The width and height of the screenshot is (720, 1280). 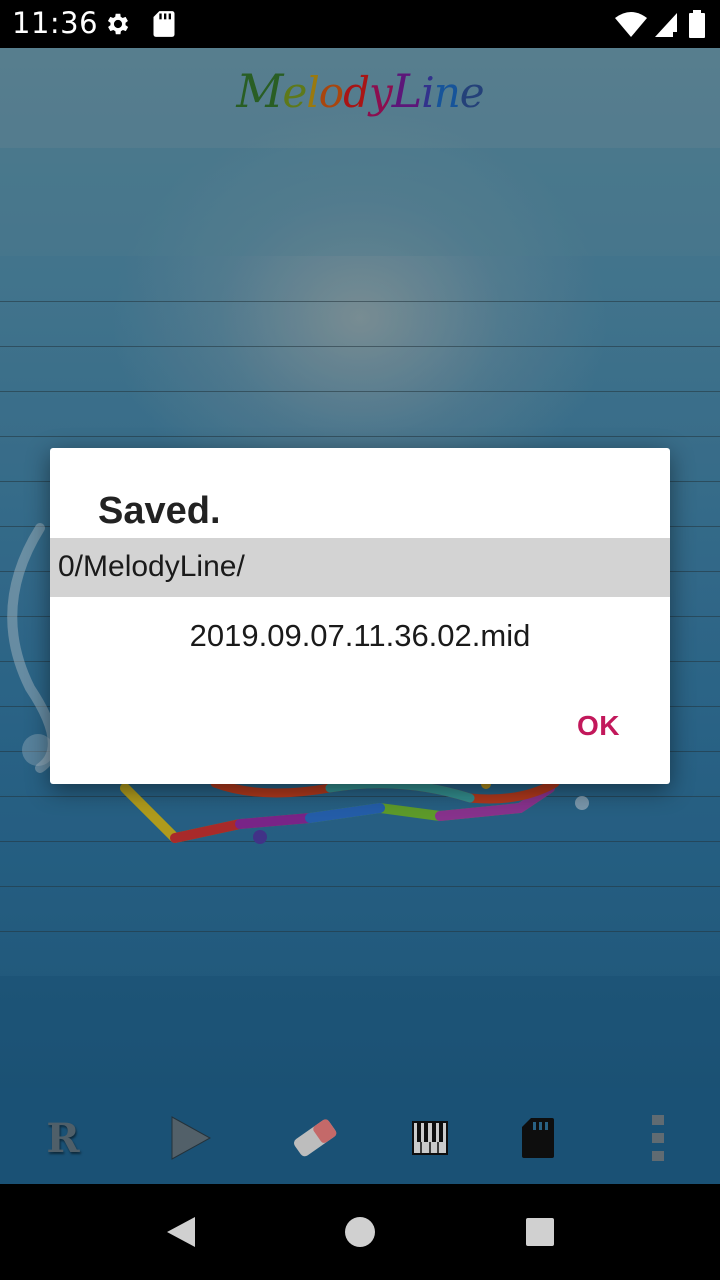 What do you see at coordinates (159, 511) in the screenshot?
I see `dialog-title: Saved.` at bounding box center [159, 511].